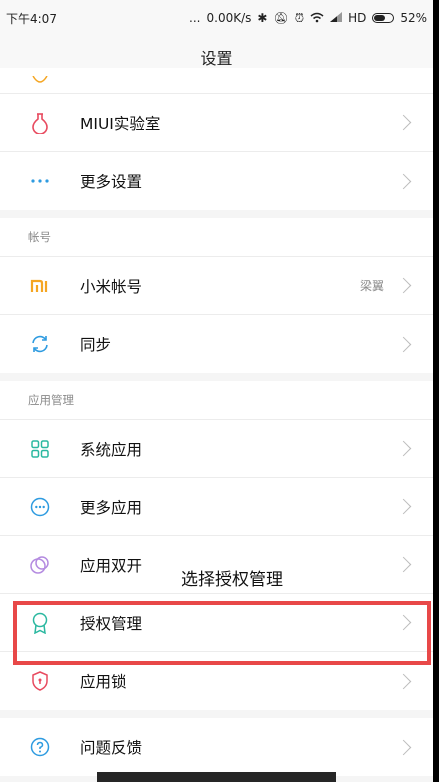 The height and width of the screenshot is (782, 439). Describe the element at coordinates (111, 449) in the screenshot. I see `row-label: 系统应用` at that location.